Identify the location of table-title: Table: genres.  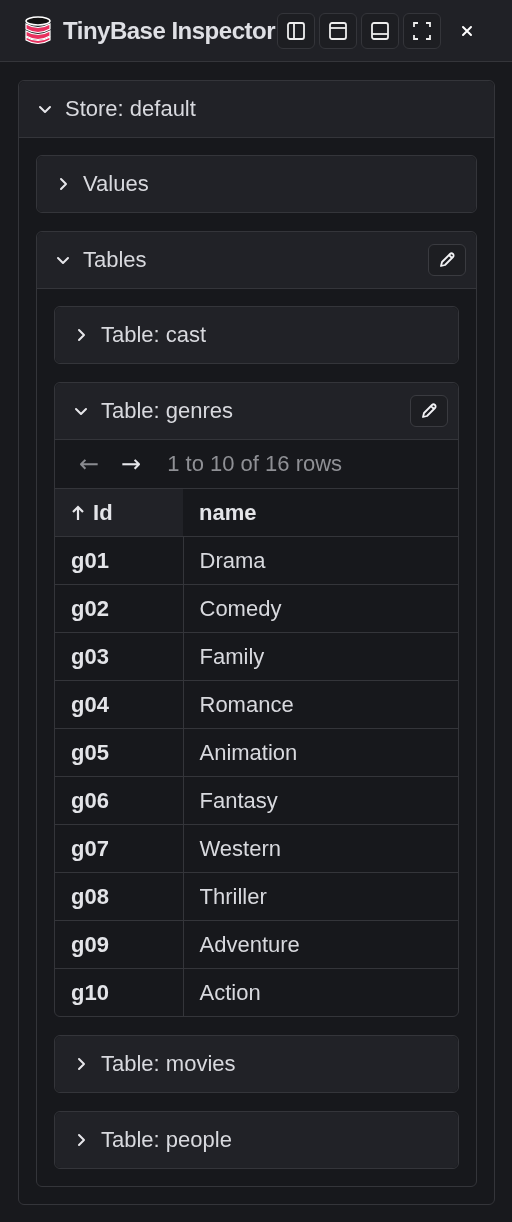
(168, 411).